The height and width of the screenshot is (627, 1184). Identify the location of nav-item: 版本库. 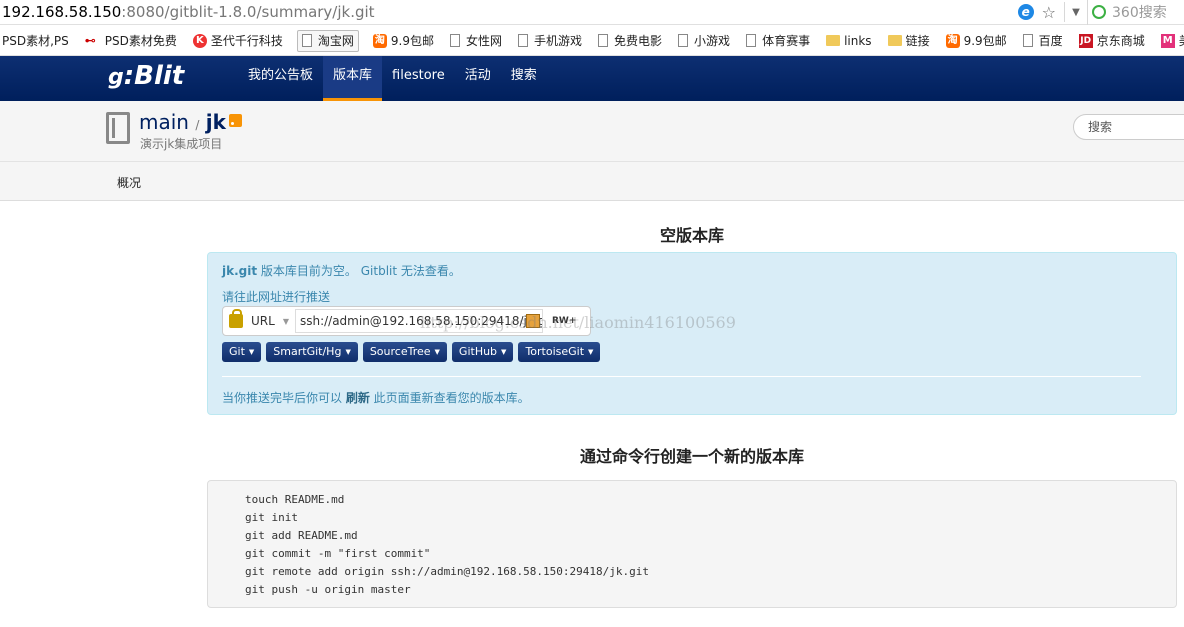
(353, 78).